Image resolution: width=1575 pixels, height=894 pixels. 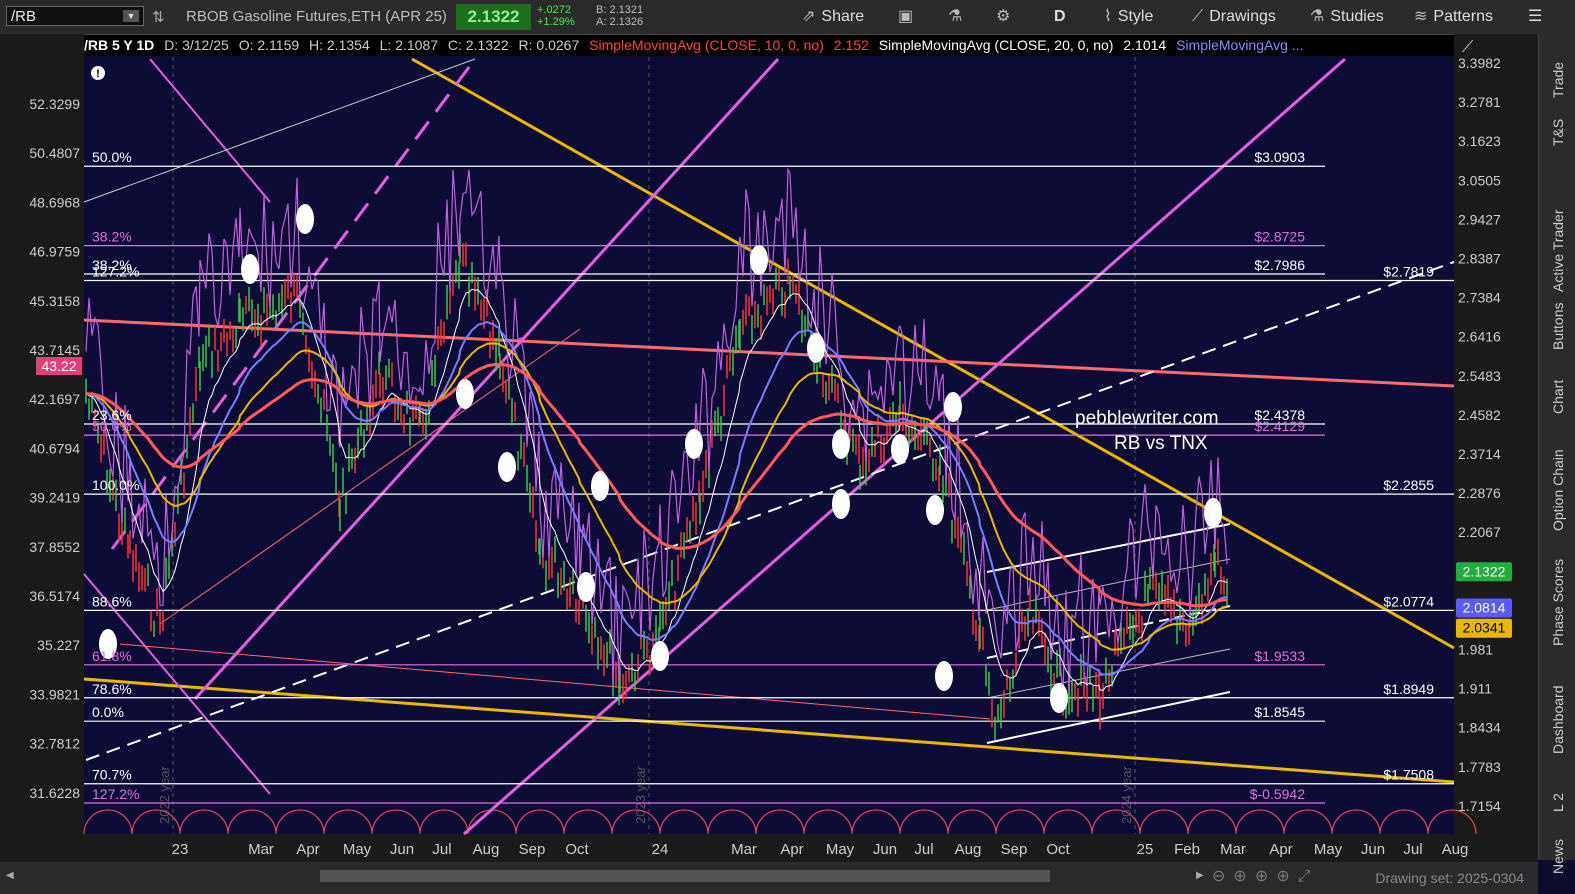 I want to click on side-tab-dashboard: Dashboard, so click(x=1557, y=730).